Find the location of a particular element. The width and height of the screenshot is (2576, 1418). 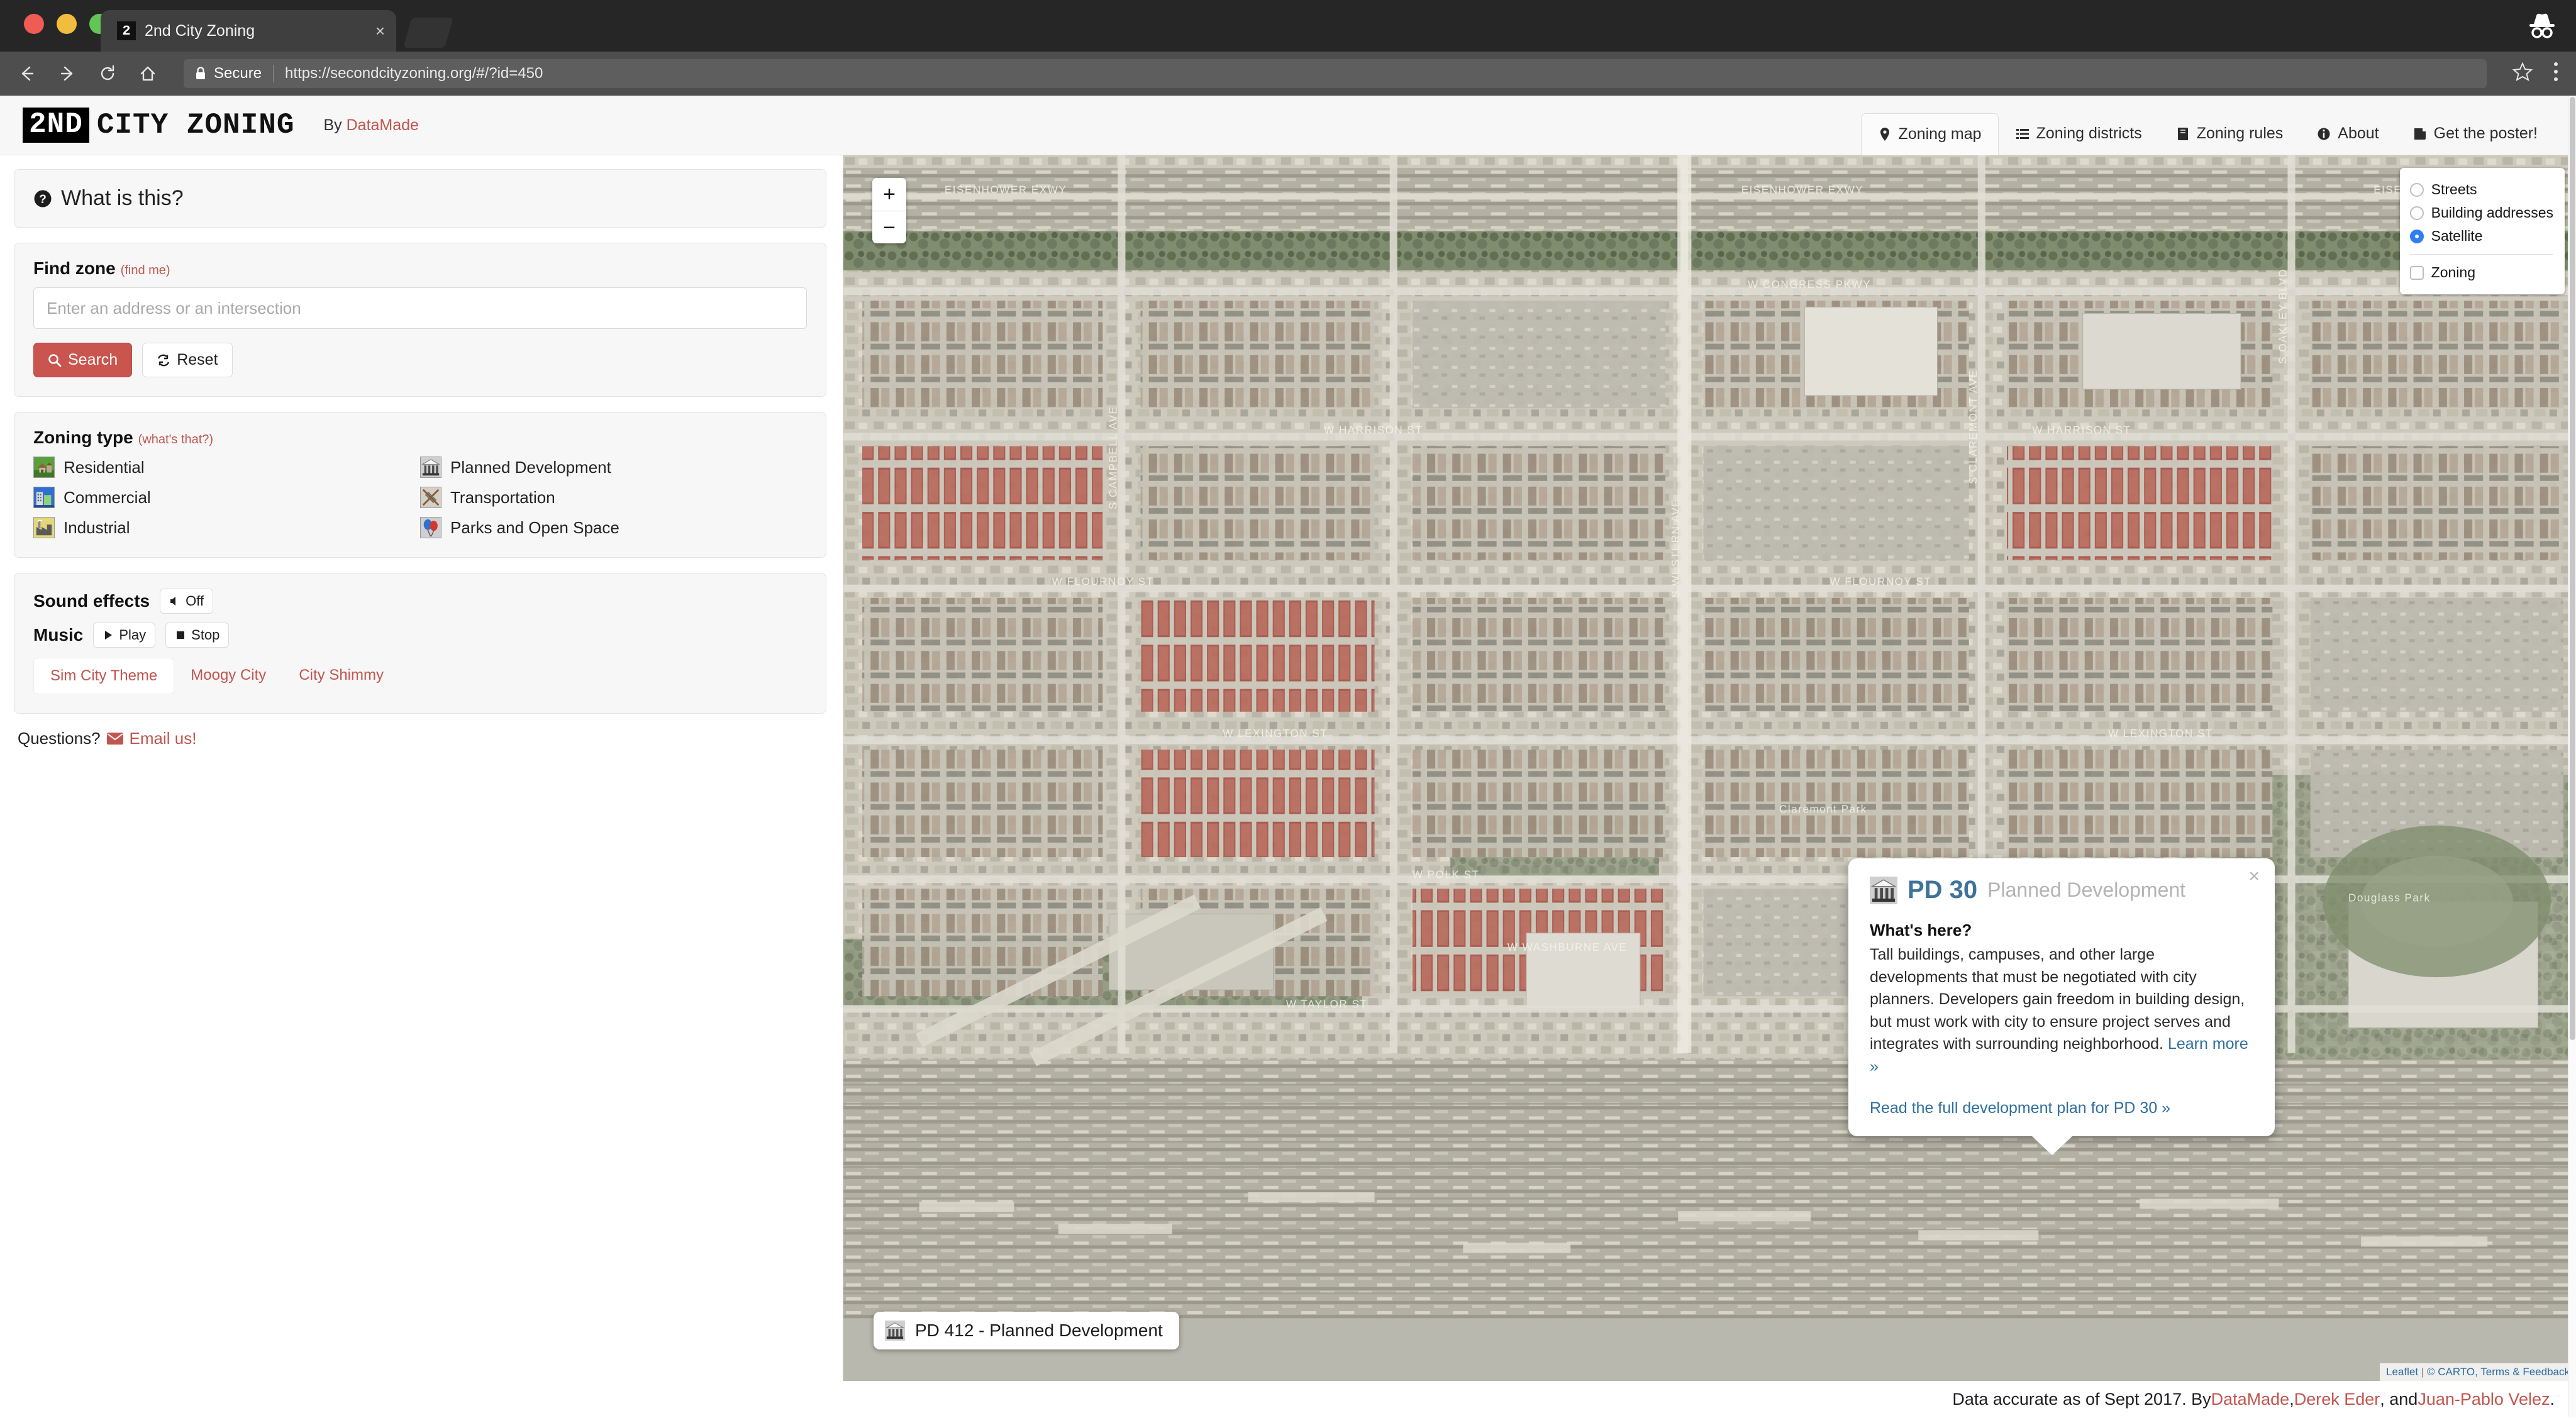

email-us-link: Email us! is located at coordinates (163, 739).